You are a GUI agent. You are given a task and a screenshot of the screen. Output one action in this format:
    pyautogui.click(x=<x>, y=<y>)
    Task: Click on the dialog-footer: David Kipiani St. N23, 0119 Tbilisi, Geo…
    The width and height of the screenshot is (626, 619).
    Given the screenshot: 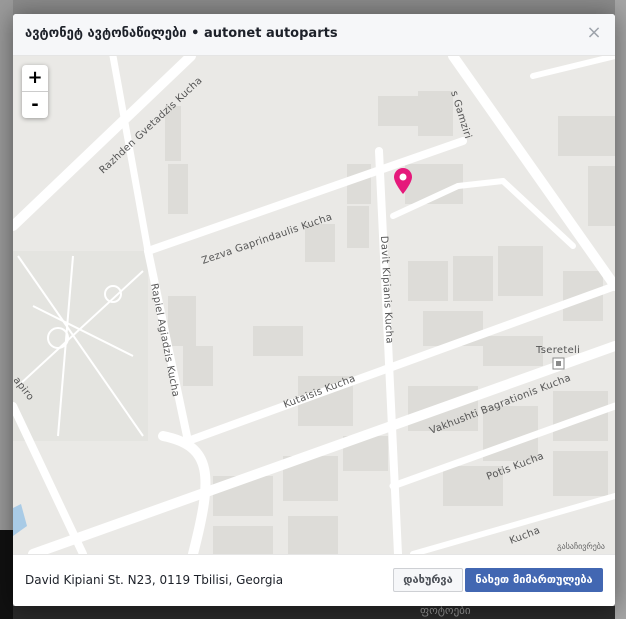 What is the action you would take?
    pyautogui.click(x=314, y=580)
    